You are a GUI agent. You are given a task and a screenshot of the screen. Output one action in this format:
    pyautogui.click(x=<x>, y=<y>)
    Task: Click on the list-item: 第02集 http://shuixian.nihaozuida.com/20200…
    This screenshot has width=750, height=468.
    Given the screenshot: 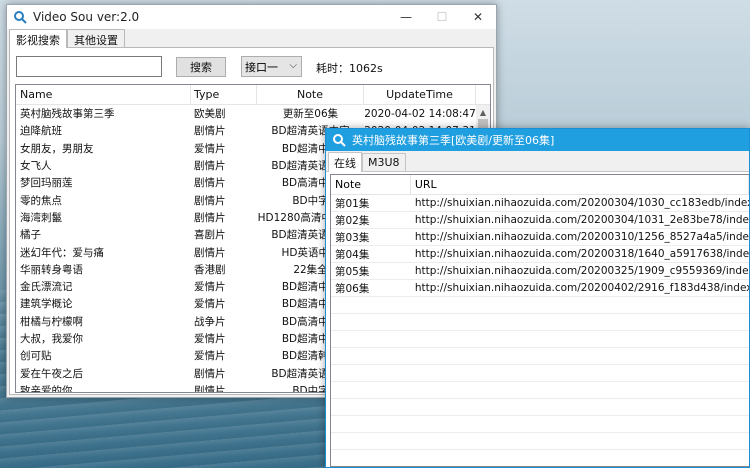 What is the action you would take?
    pyautogui.click(x=540, y=220)
    